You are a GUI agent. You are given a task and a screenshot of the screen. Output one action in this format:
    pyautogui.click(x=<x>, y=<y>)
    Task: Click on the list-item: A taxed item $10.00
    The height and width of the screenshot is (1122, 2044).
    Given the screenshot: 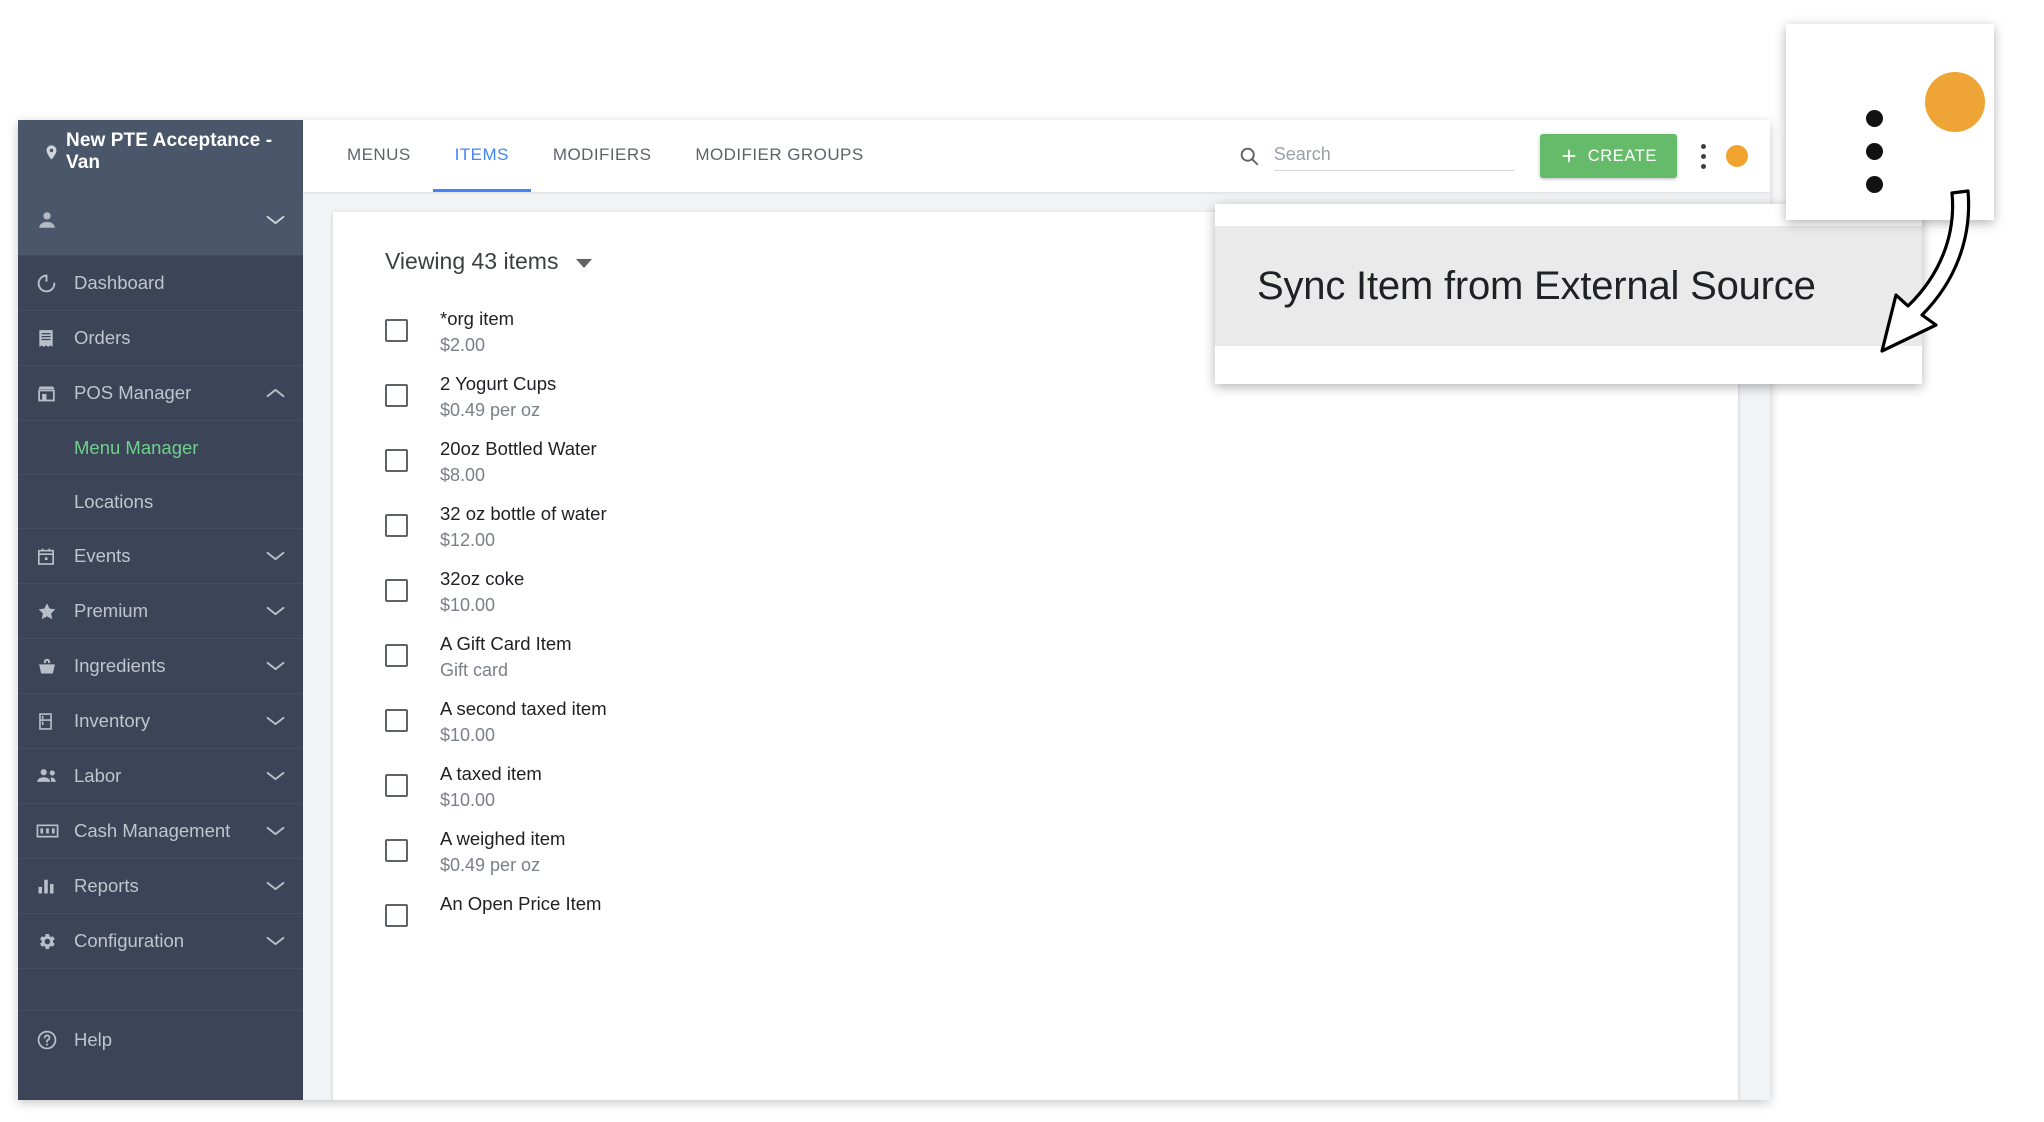 What is the action you would take?
    pyautogui.click(x=1035, y=784)
    